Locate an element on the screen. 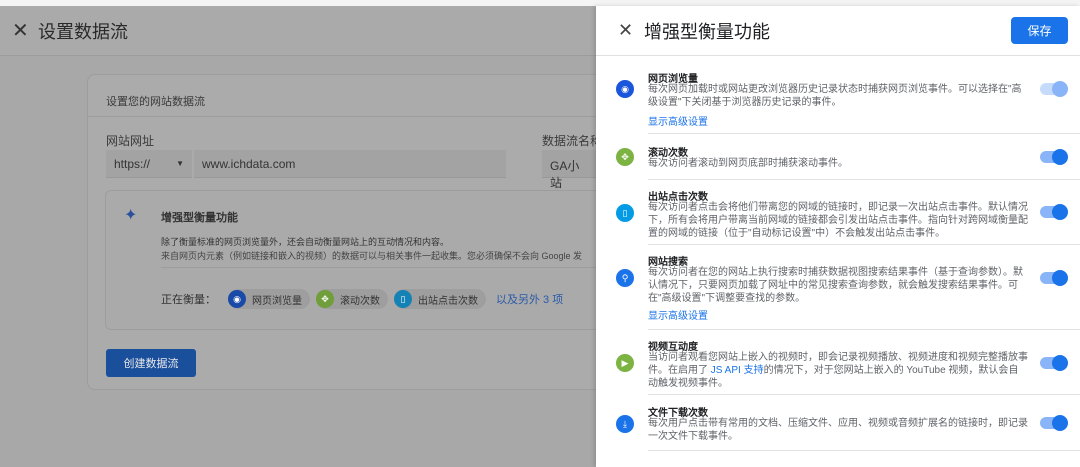  chip-scrolls: ✥ 滚动次数 is located at coordinates (352, 299).